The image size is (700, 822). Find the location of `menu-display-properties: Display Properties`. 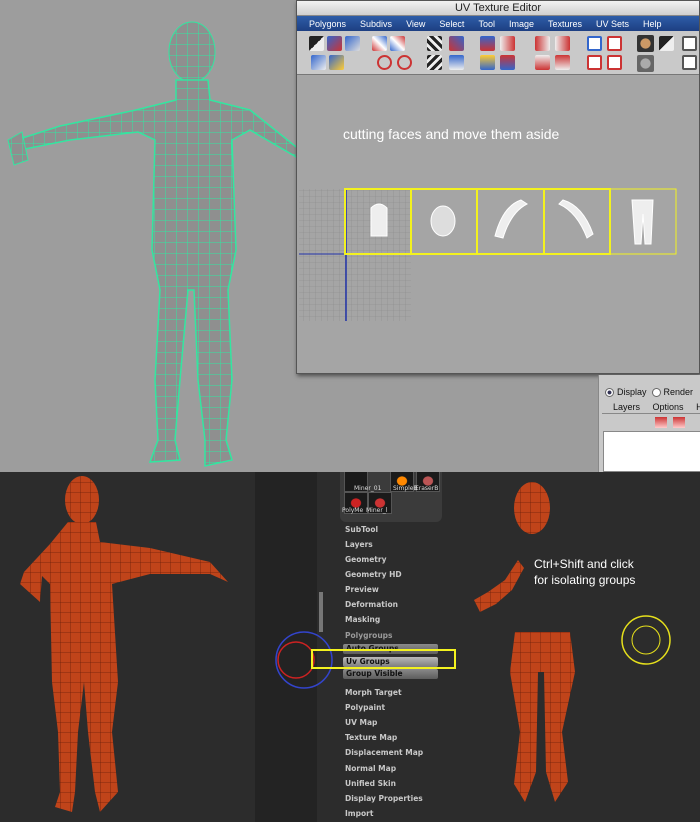

menu-display-properties: Display Properties is located at coordinates (384, 798).